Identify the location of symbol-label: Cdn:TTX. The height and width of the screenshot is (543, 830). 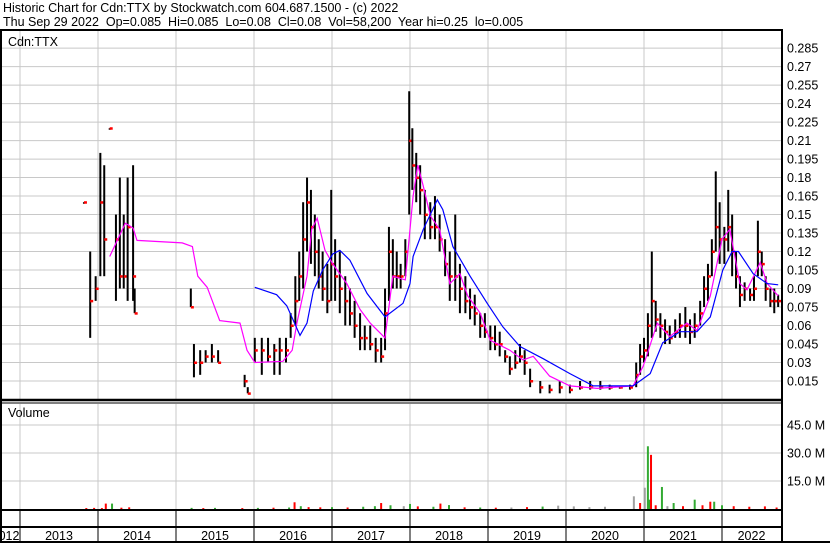
(33, 42).